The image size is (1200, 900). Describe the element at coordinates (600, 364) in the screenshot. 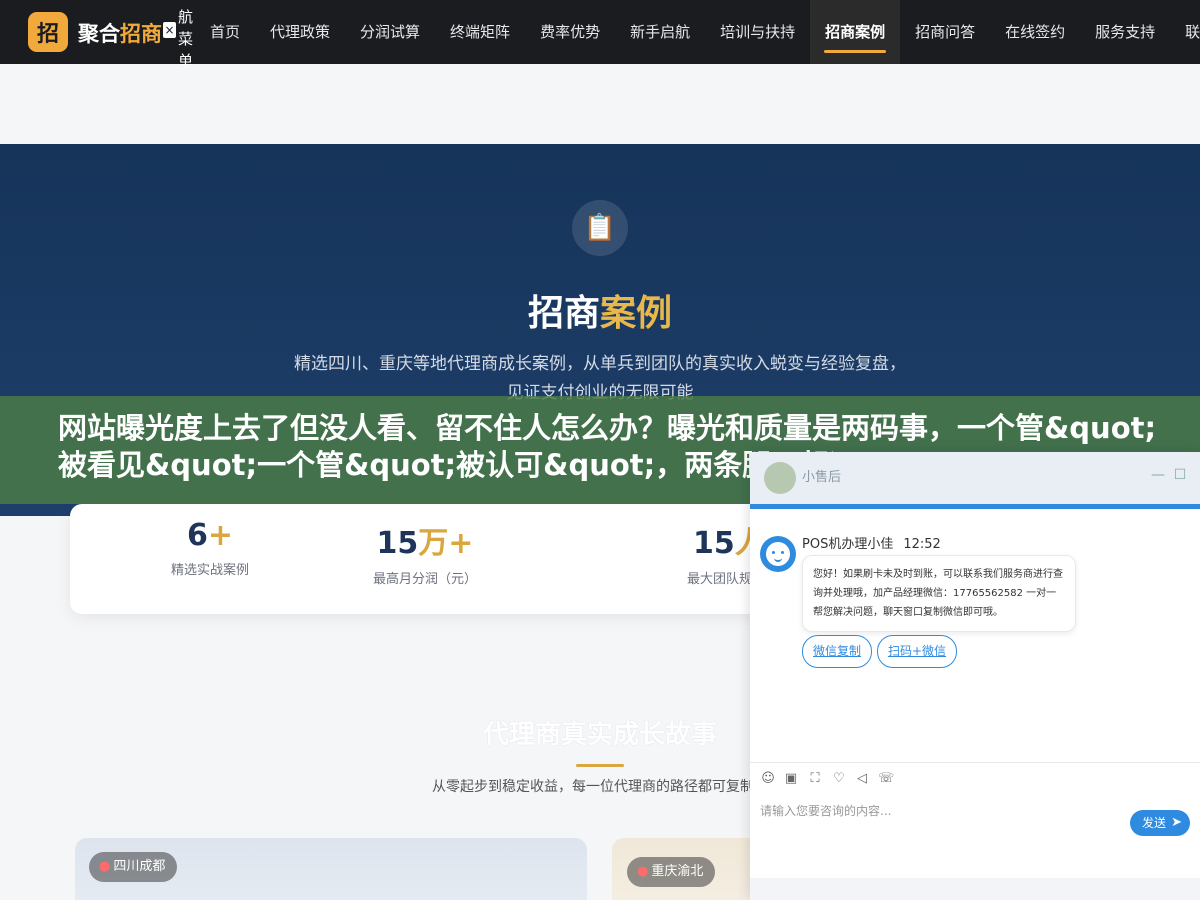

I see `hero-desc-line1: 精选四川、重庆等地代理商成长案例，从单兵到团队的真实收入蜕变与经验复盘，` at that location.